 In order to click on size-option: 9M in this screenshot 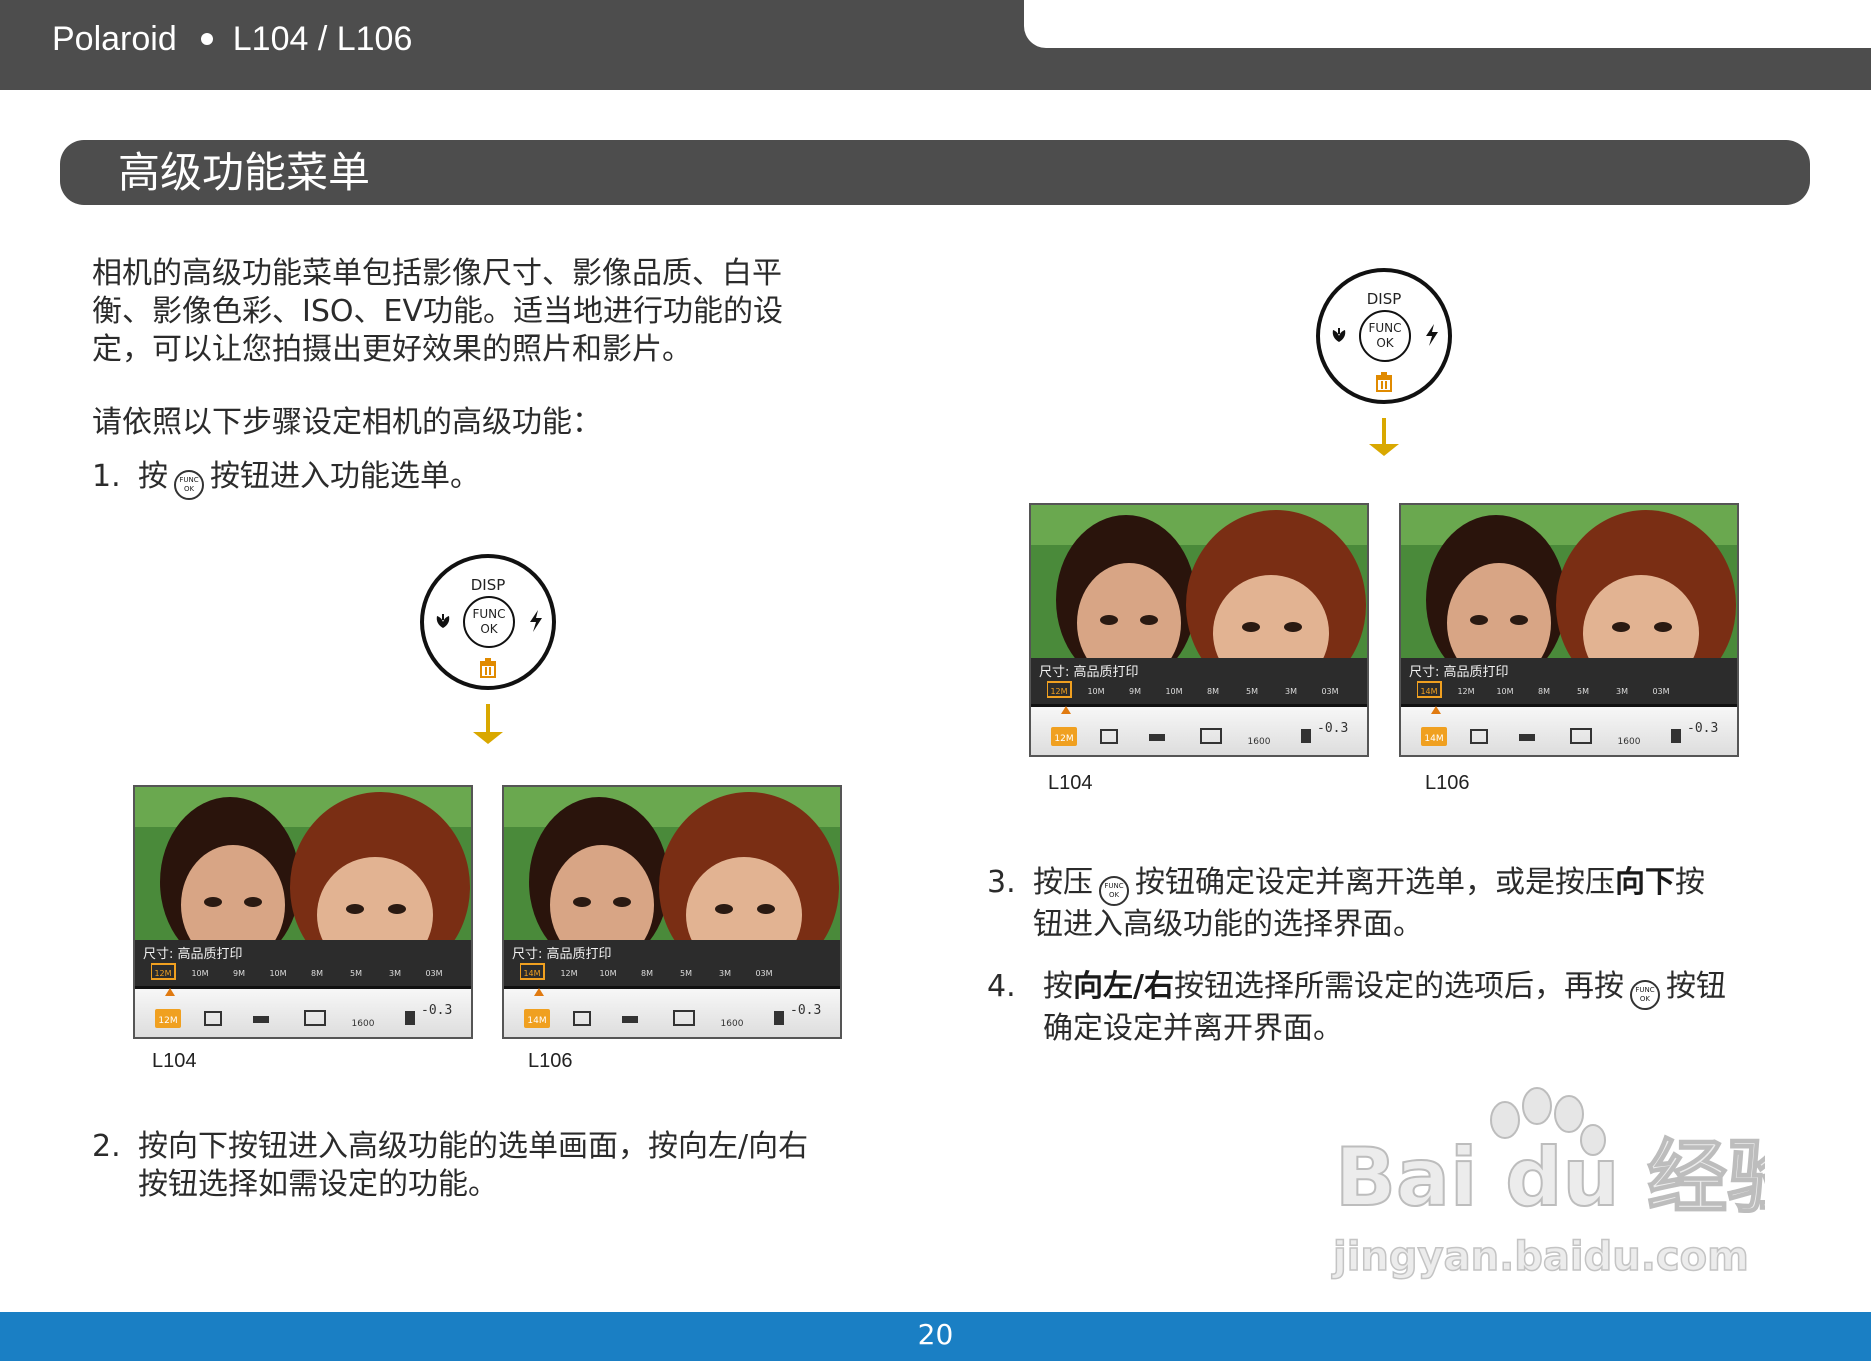, I will do `click(1135, 691)`.